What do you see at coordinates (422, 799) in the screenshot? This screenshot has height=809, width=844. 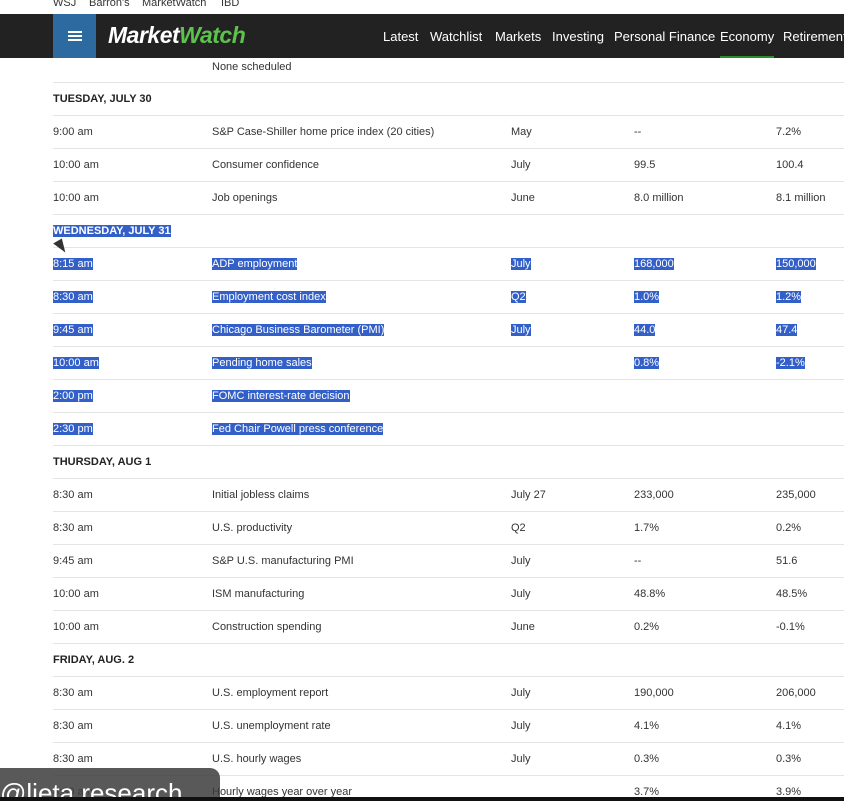 I see `bottom-bar` at bounding box center [422, 799].